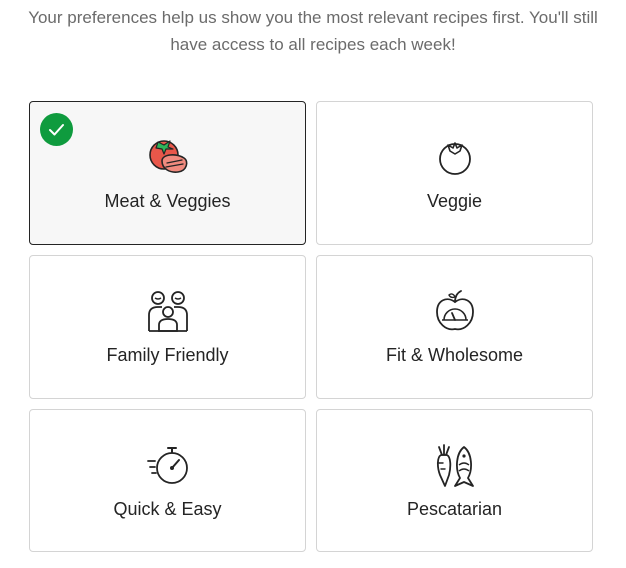 This screenshot has width=626, height=568. I want to click on preference-label: Meat & Veggies, so click(167, 201).